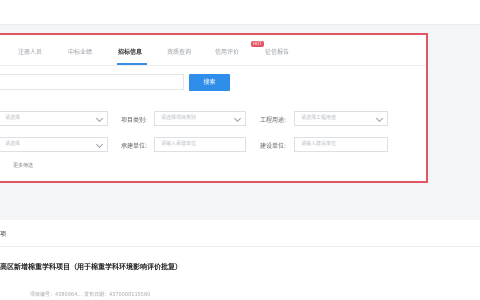 This screenshot has height=300, width=480. What do you see at coordinates (130, 51) in the screenshot?
I see `tab-tender-info: 招标信息` at bounding box center [130, 51].